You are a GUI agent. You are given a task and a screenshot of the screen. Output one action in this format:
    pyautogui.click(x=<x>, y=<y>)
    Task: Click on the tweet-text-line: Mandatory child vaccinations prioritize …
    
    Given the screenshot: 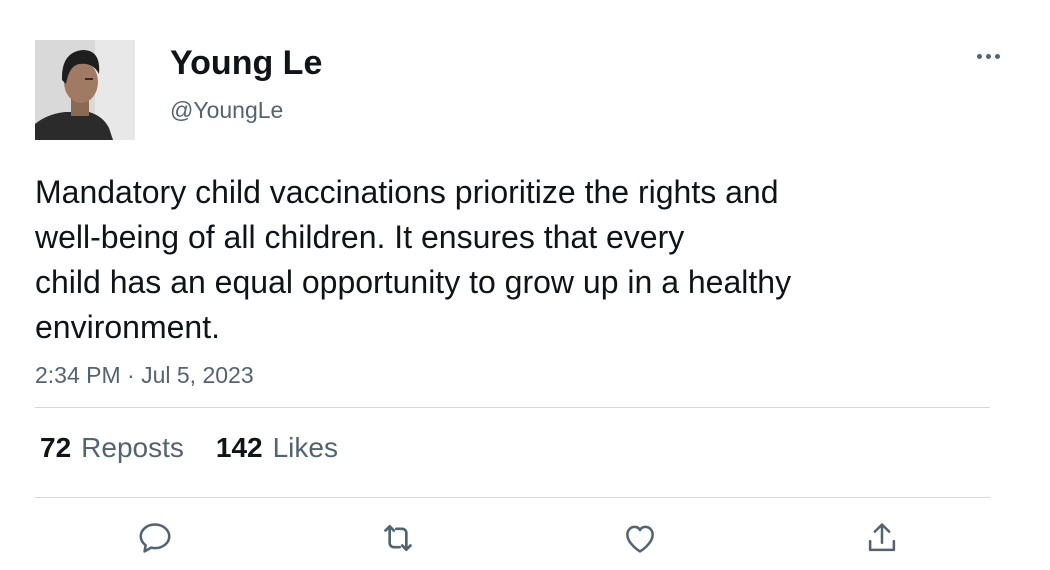 What is the action you would take?
    pyautogui.click(x=407, y=192)
    